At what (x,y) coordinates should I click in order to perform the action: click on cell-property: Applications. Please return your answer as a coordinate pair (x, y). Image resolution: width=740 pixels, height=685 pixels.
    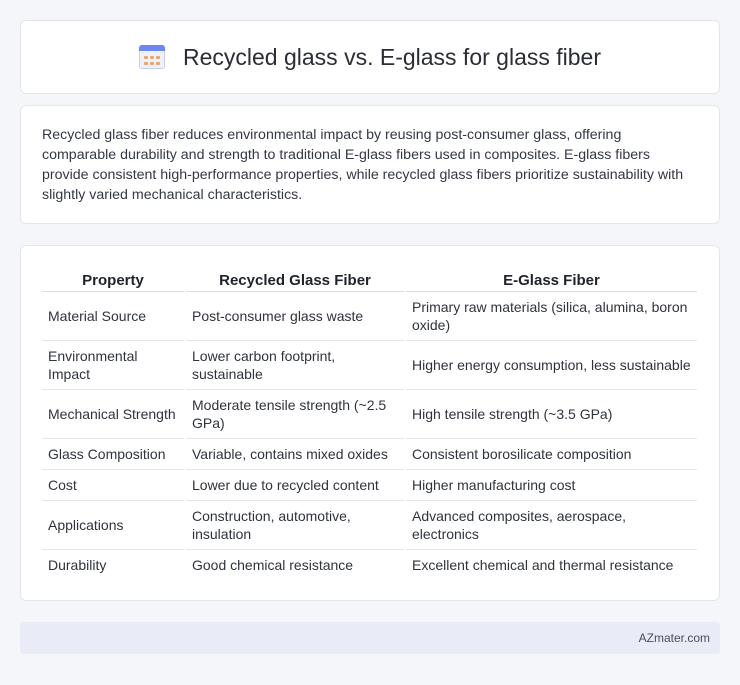
    Looking at the image, I should click on (114, 525).